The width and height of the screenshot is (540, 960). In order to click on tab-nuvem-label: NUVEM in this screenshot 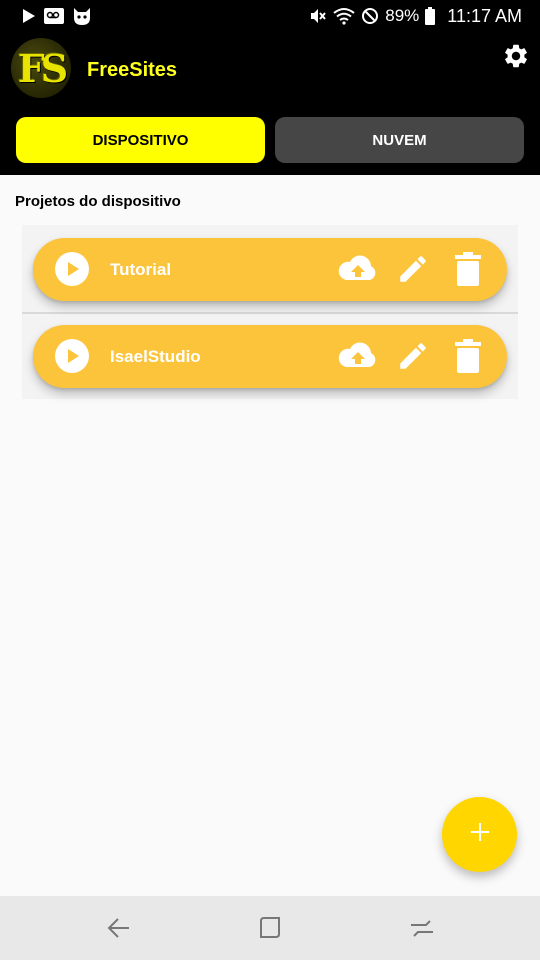, I will do `click(399, 140)`.